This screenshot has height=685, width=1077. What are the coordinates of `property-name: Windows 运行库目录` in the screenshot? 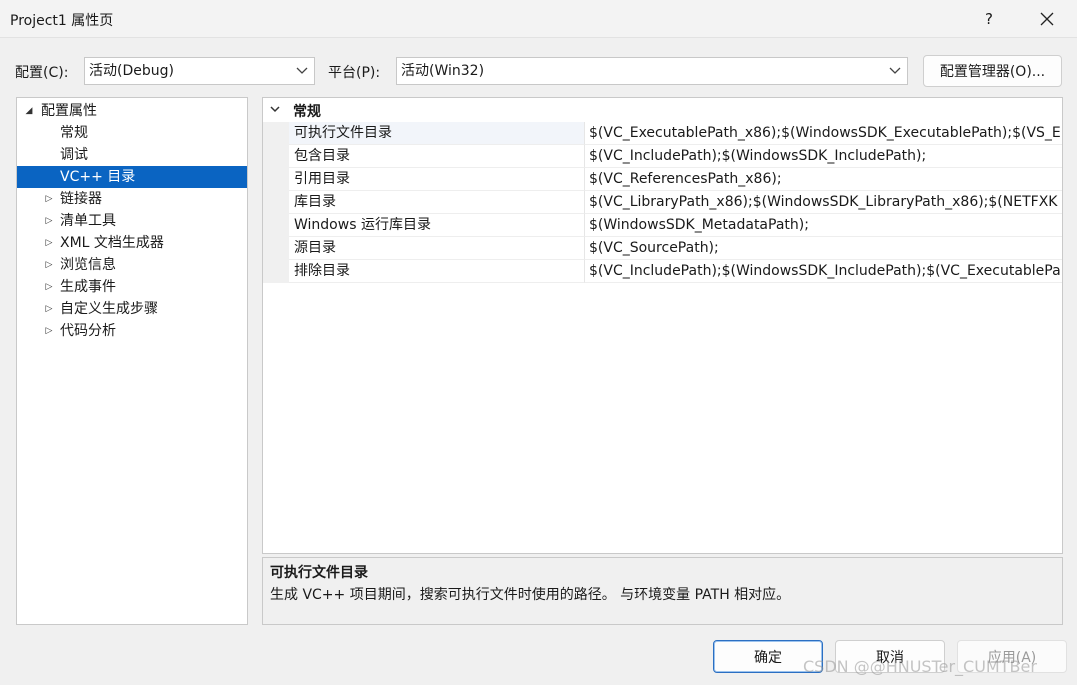 It's located at (437, 225).